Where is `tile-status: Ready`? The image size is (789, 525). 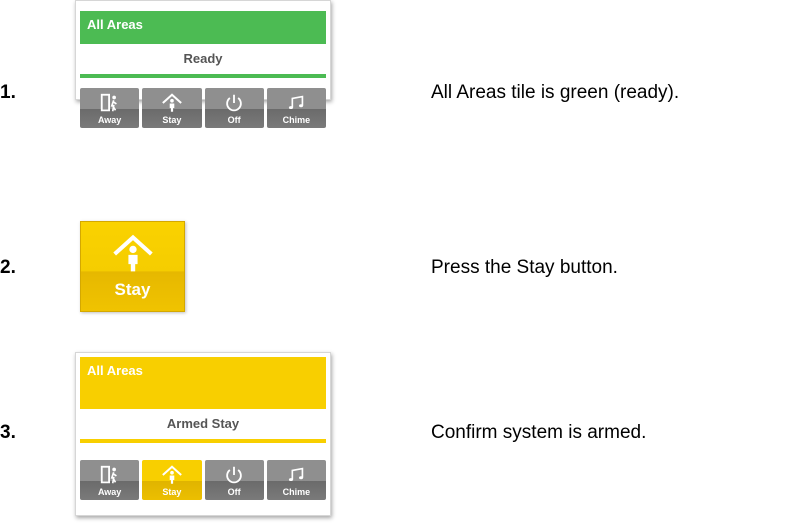 tile-status: Ready is located at coordinates (203, 58).